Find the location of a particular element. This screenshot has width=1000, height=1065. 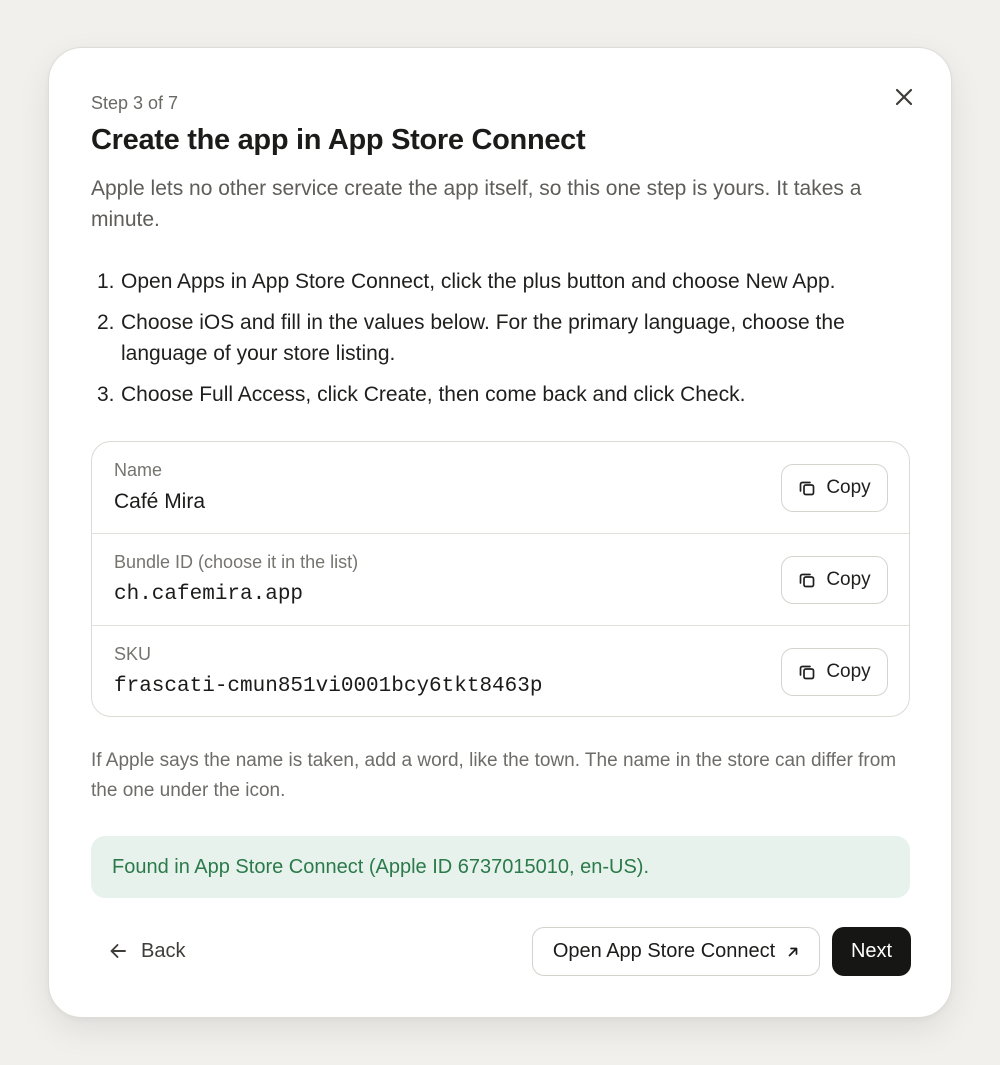

close-button is located at coordinates (904, 97).